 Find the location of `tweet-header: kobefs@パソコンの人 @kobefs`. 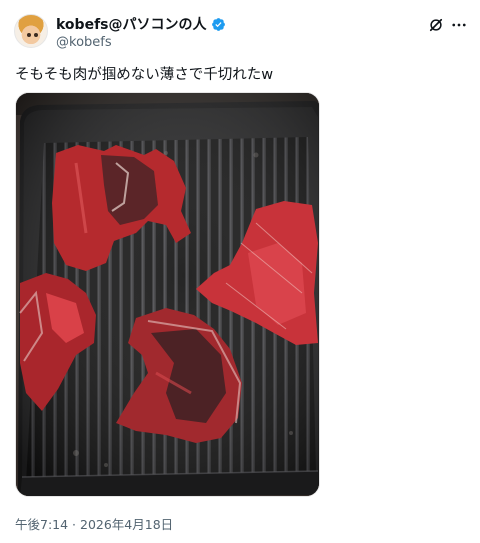

tweet-header: kobefs@パソコンの人 @kobefs is located at coordinates (223, 32).